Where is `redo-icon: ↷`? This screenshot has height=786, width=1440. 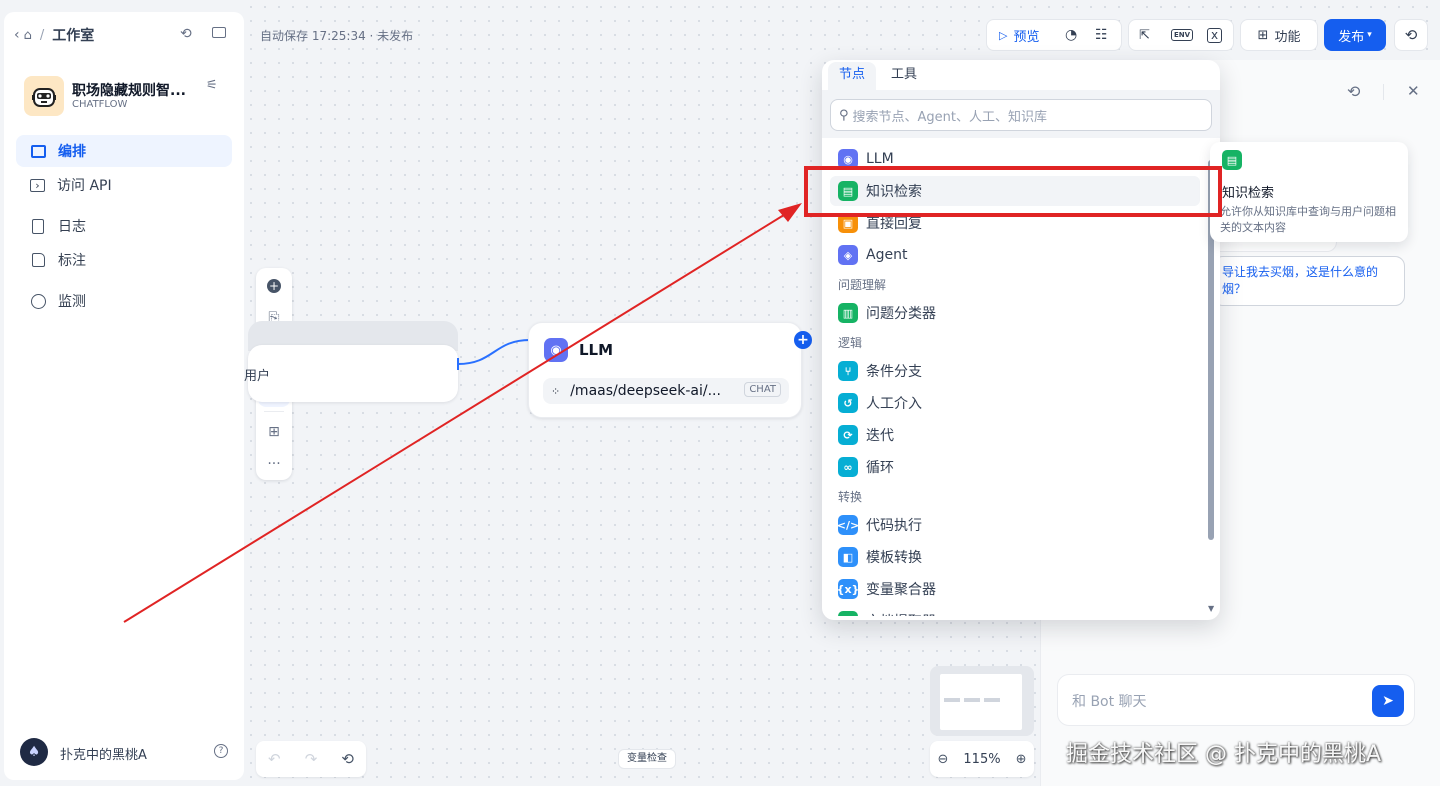
redo-icon: ↷ is located at coordinates (311, 759).